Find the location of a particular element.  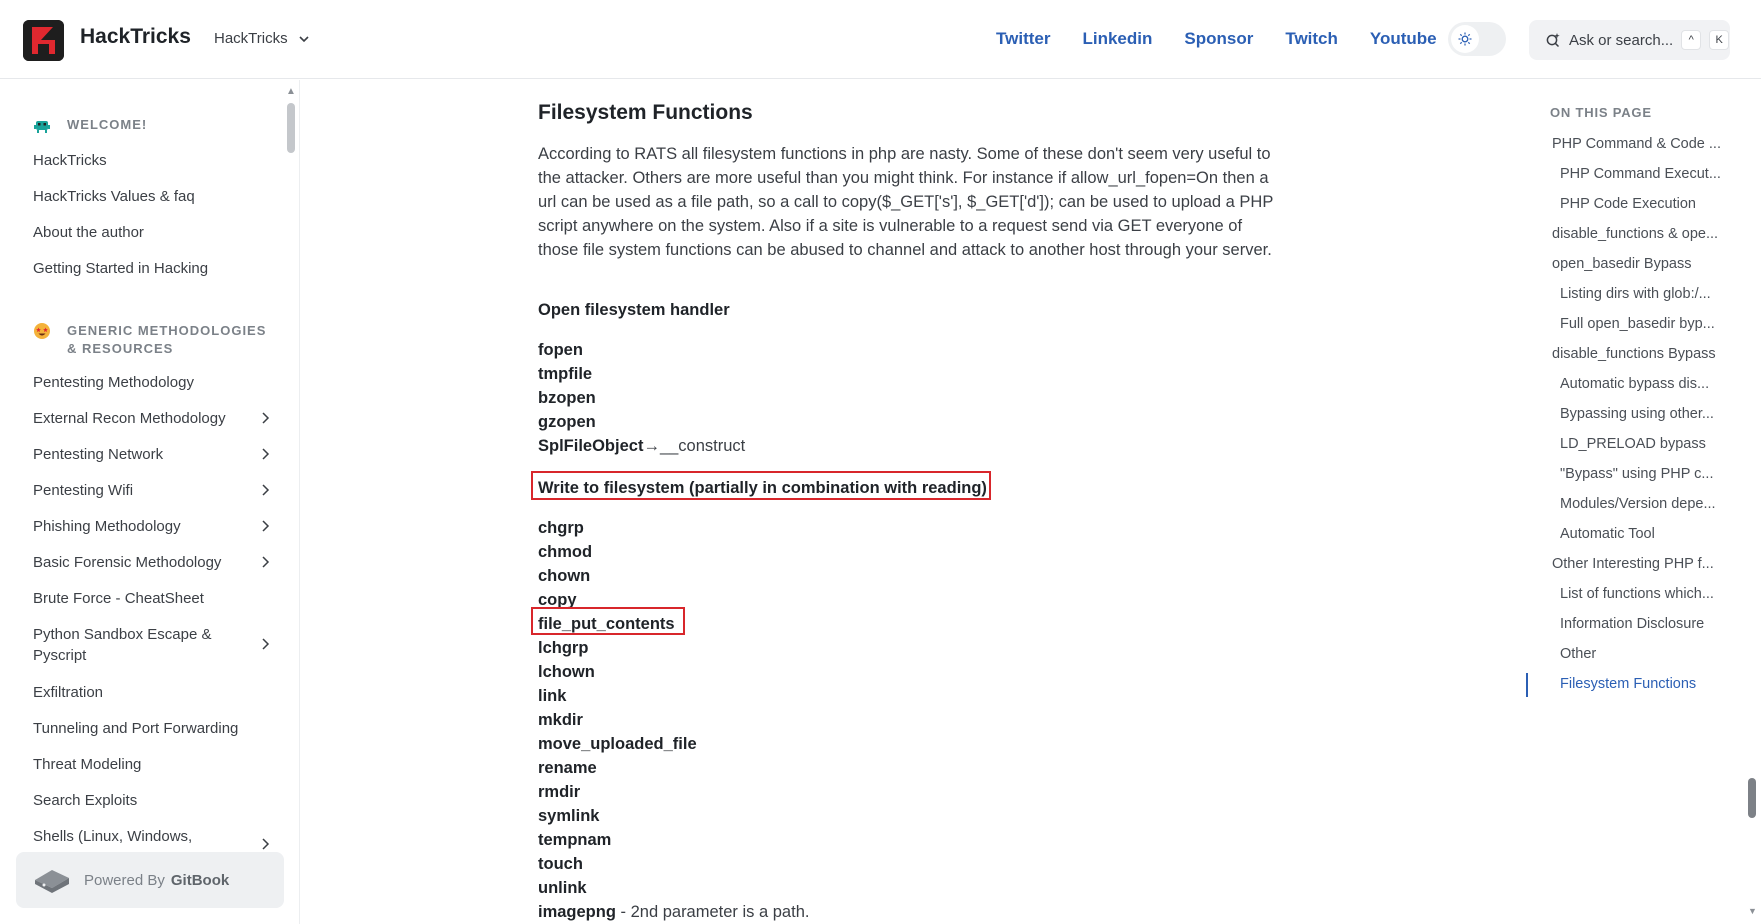

function-name: symlink is located at coordinates (569, 816).